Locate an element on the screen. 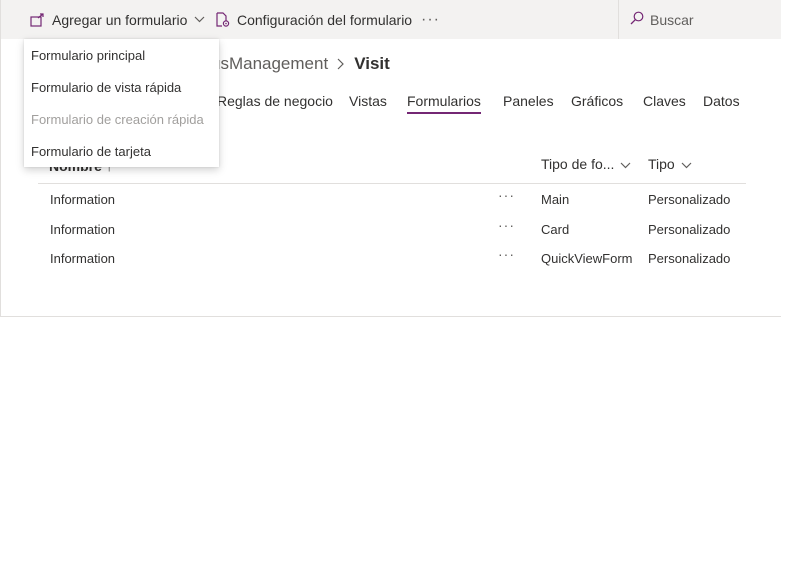 The width and height of the screenshot is (805, 577). form-settings-label: Configuración del formulario is located at coordinates (325, 19).